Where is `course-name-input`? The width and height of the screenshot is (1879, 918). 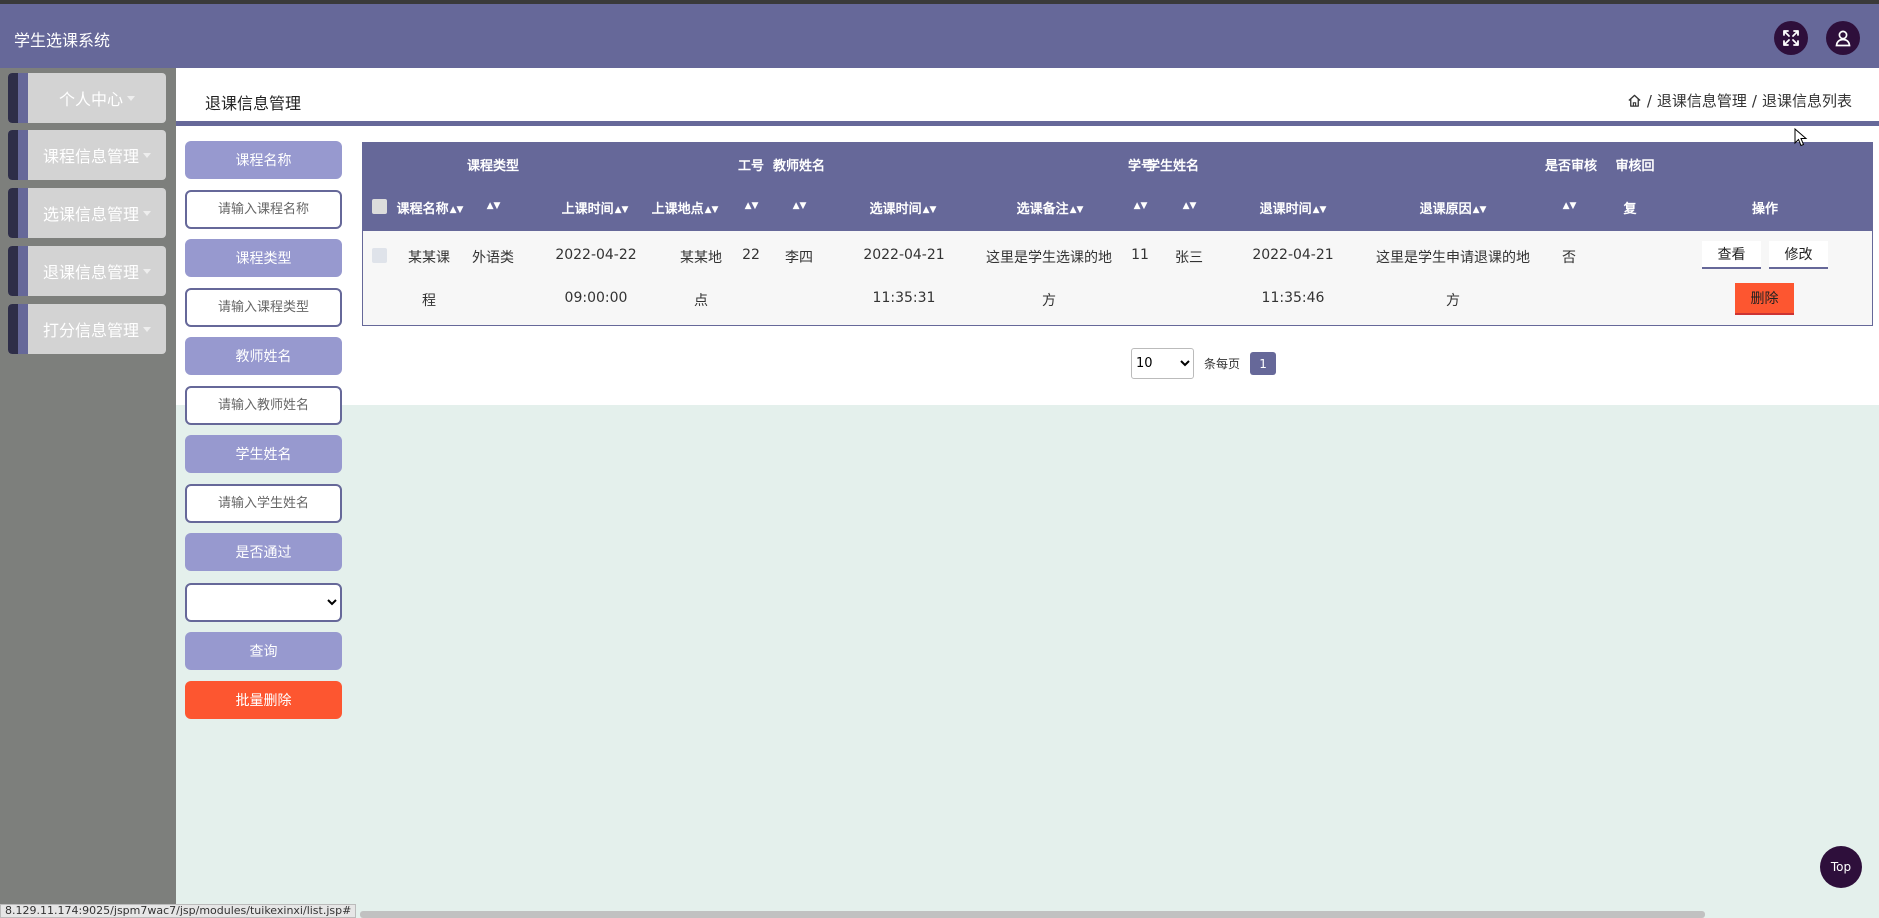 course-name-input is located at coordinates (263, 209).